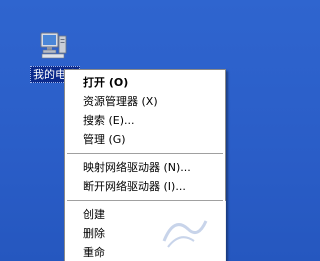 This screenshot has width=320, height=261. What do you see at coordinates (145, 153) in the screenshot?
I see `menu-separator` at bounding box center [145, 153].